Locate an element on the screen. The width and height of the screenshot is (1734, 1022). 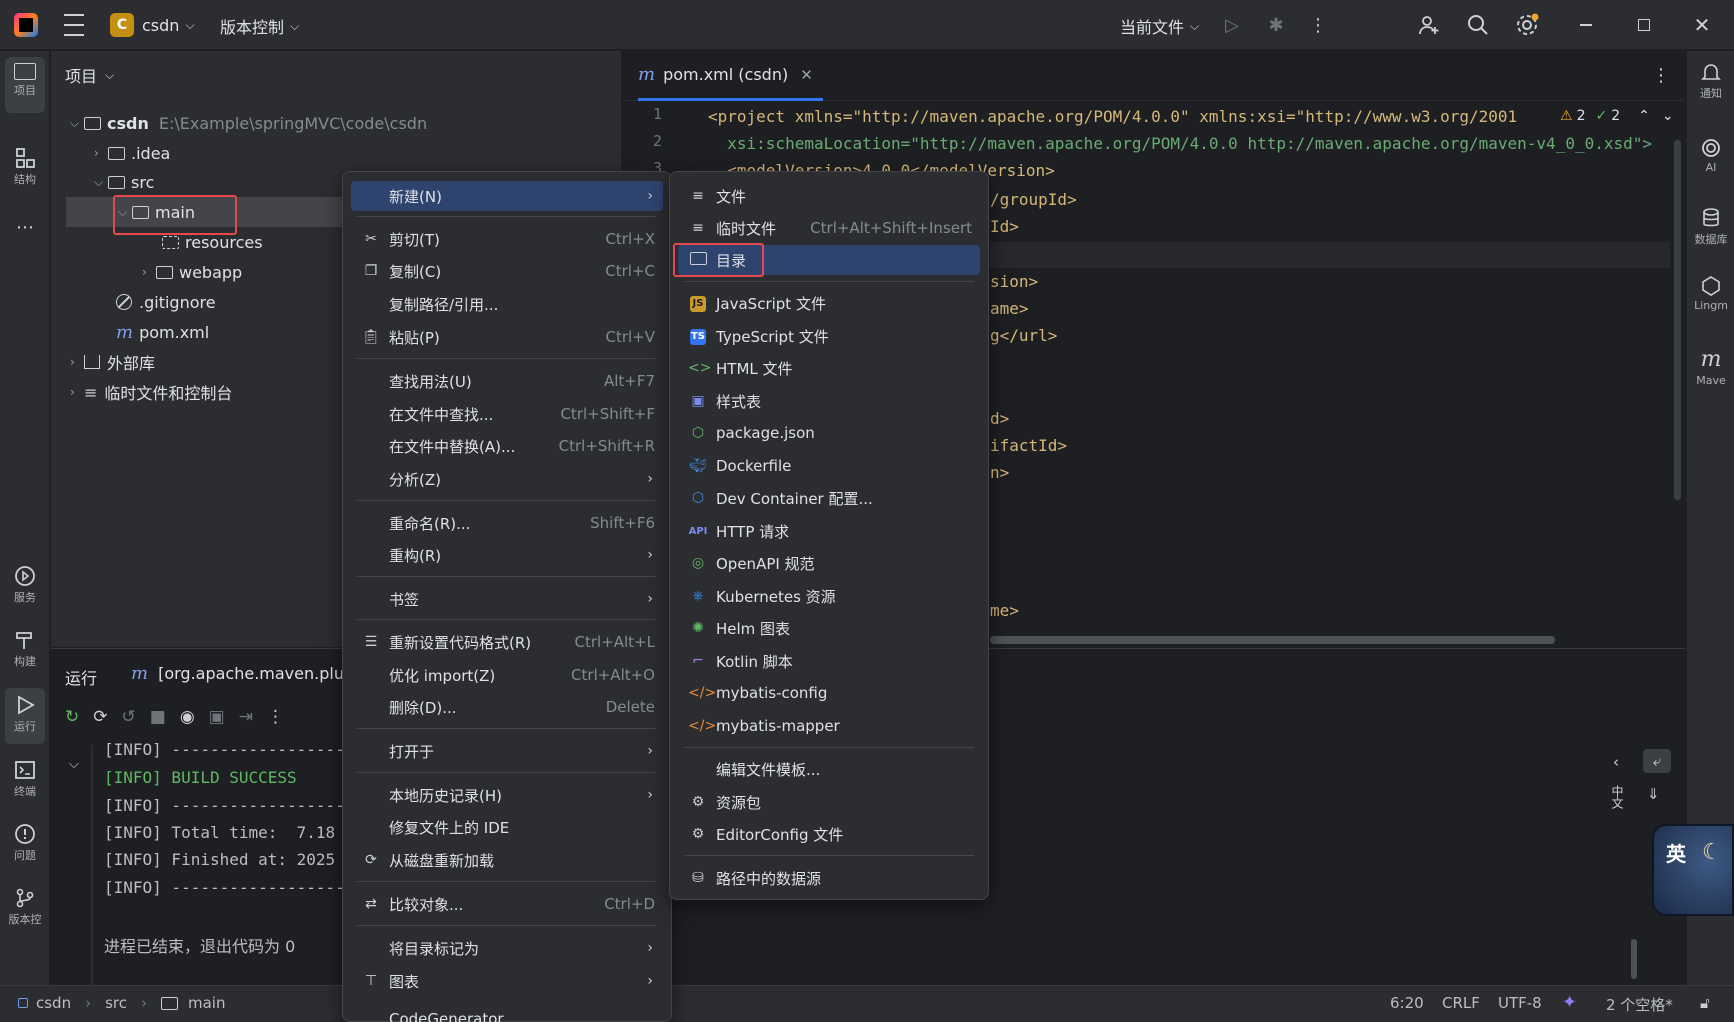
editor-tab: m pom.xml (csdn) ✕ is located at coordinates (730, 76).